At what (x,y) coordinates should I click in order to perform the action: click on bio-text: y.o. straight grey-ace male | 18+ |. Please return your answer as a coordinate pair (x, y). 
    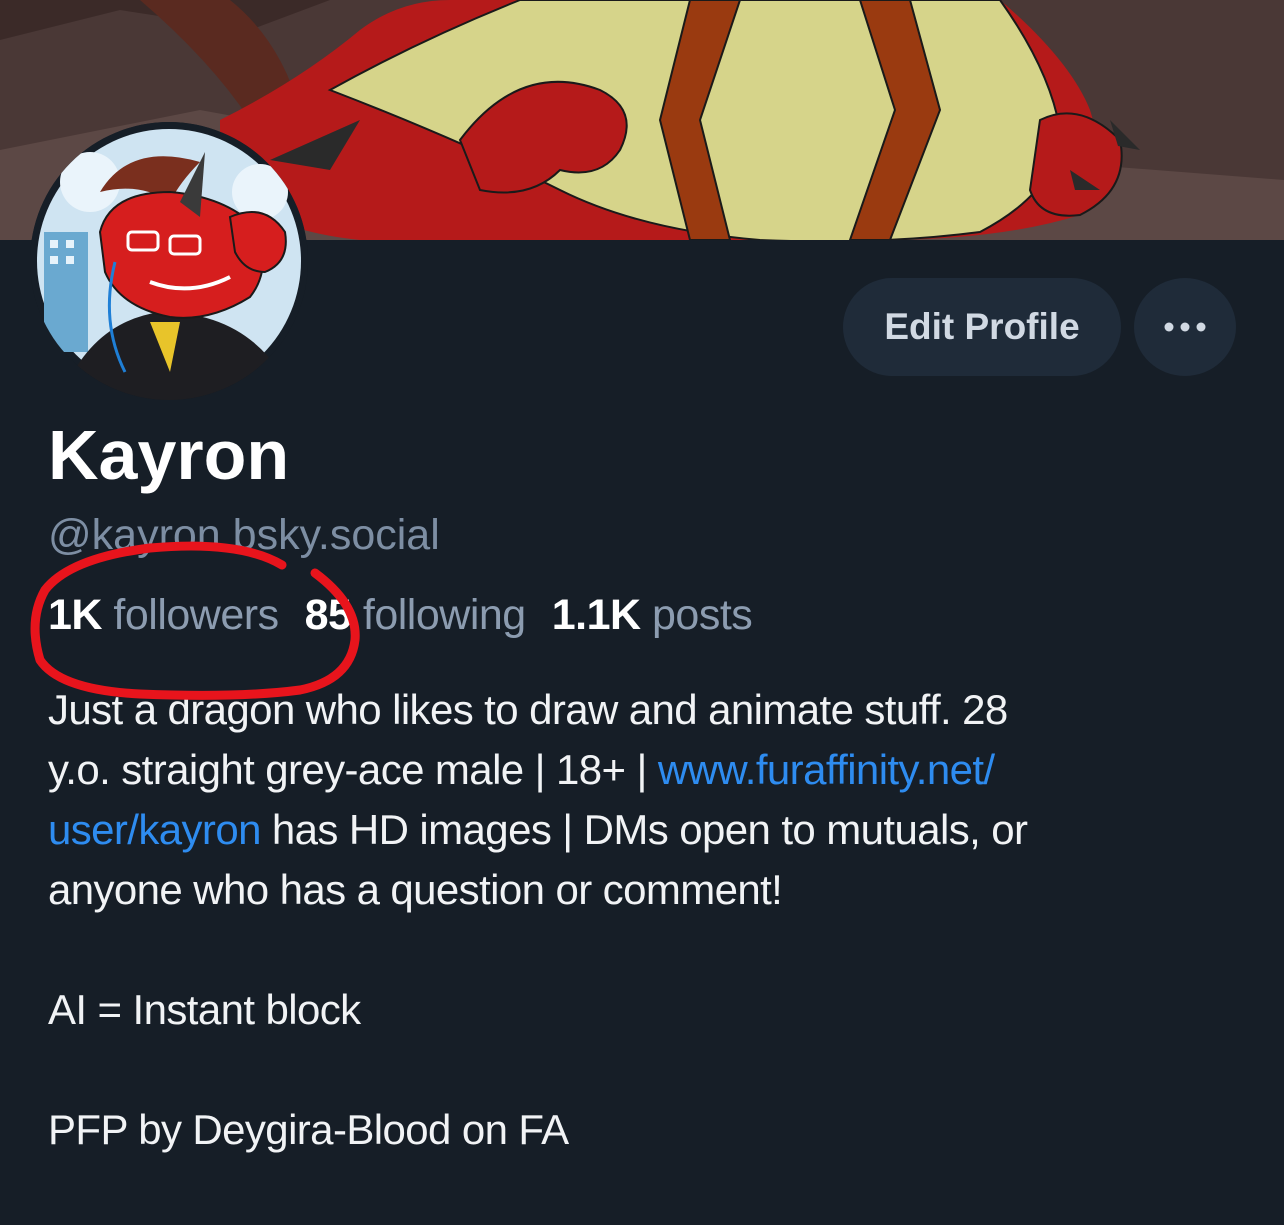
    Looking at the image, I should click on (353, 769).